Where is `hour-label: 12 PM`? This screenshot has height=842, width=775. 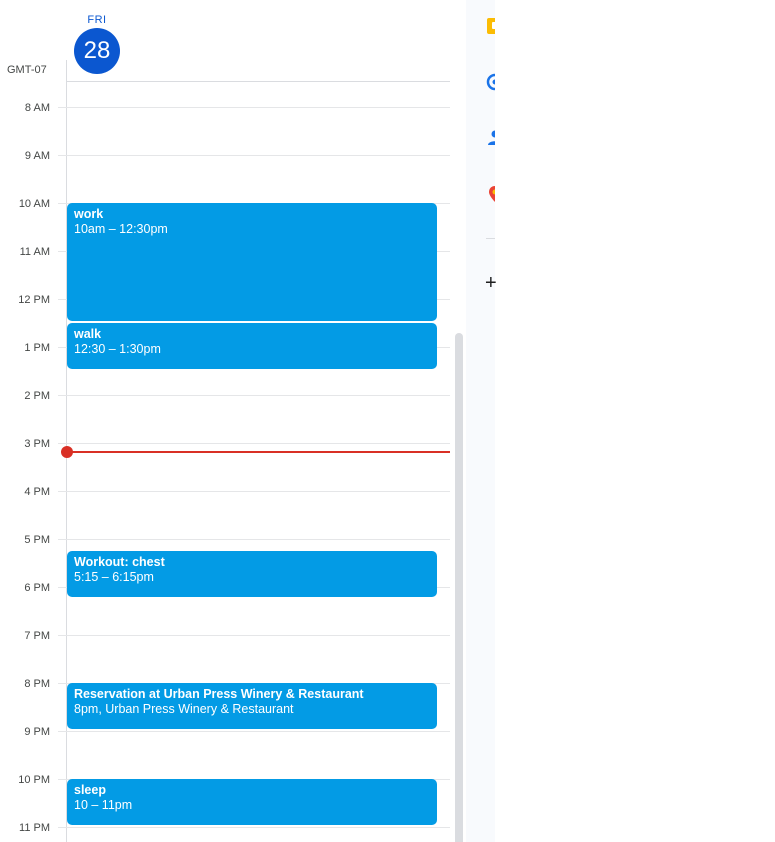
hour-label: 12 PM is located at coordinates (34, 300).